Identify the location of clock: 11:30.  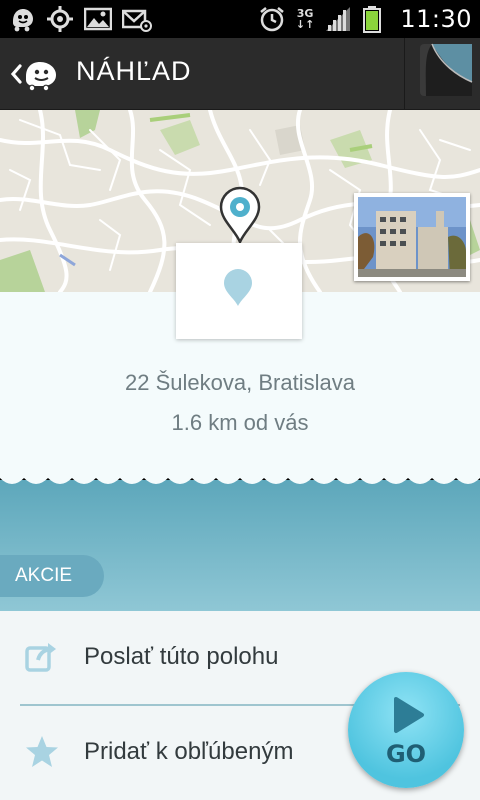
(436, 19).